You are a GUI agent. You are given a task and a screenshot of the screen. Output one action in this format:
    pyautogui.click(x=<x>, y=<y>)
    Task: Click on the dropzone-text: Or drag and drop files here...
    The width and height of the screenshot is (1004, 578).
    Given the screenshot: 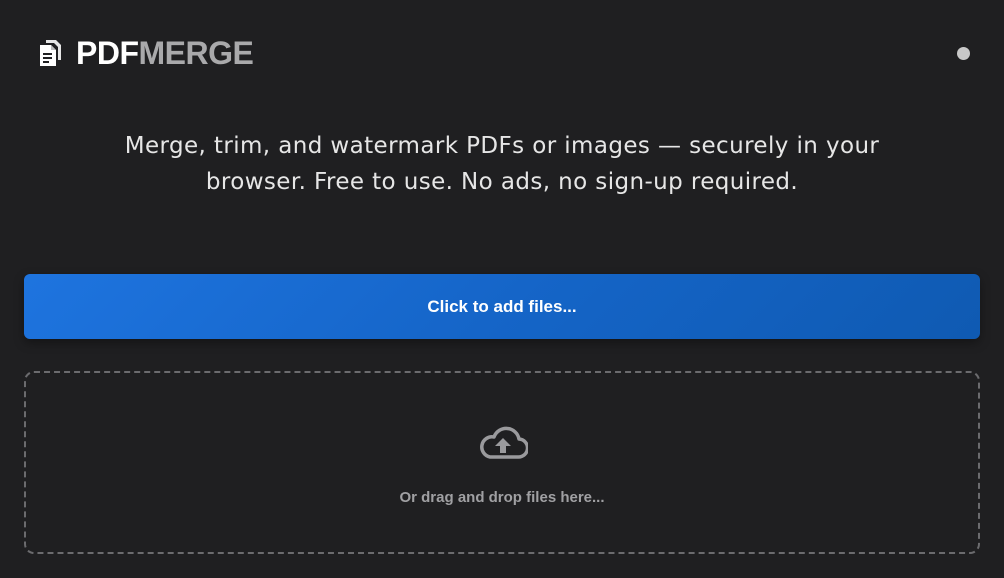 What is the action you would take?
    pyautogui.click(x=502, y=497)
    